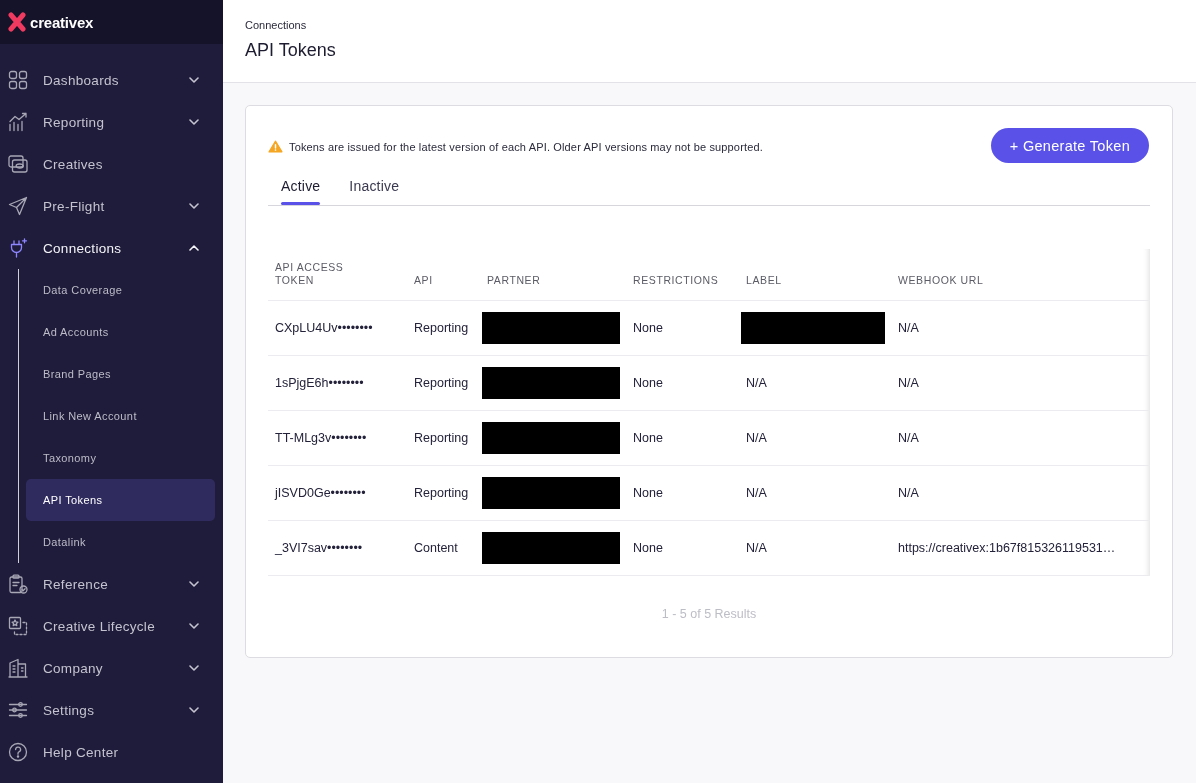 The width and height of the screenshot is (1196, 783). What do you see at coordinates (111, 752) in the screenshot?
I see `nav-item: Help Center` at bounding box center [111, 752].